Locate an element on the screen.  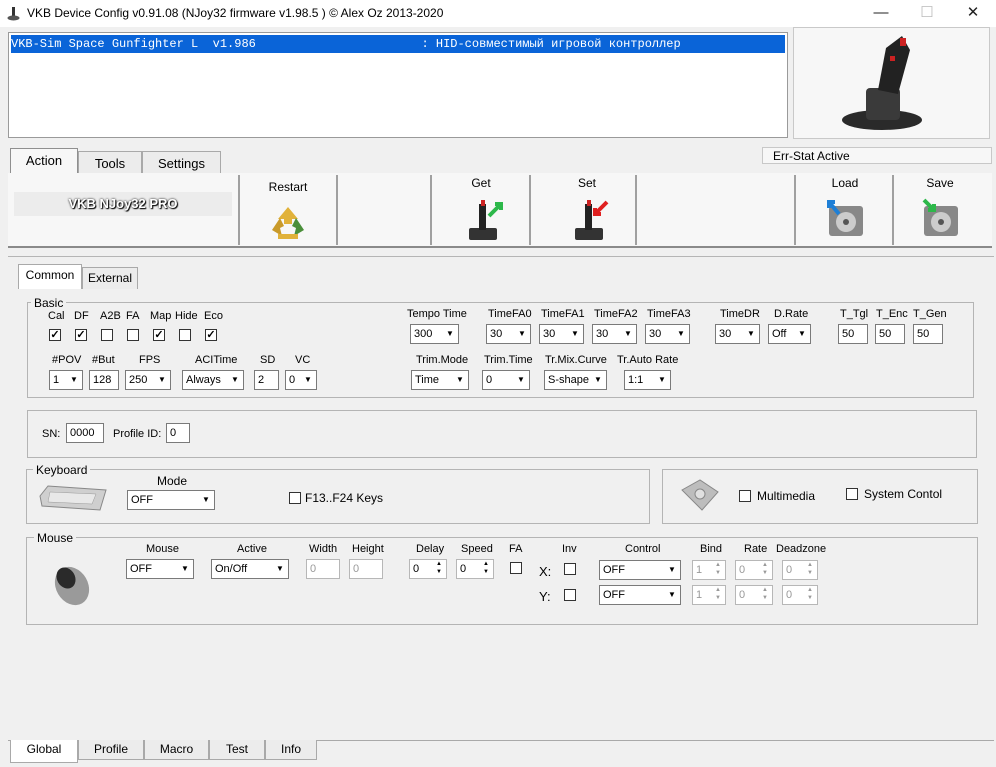
df-checkbox is located at coordinates (81, 335).